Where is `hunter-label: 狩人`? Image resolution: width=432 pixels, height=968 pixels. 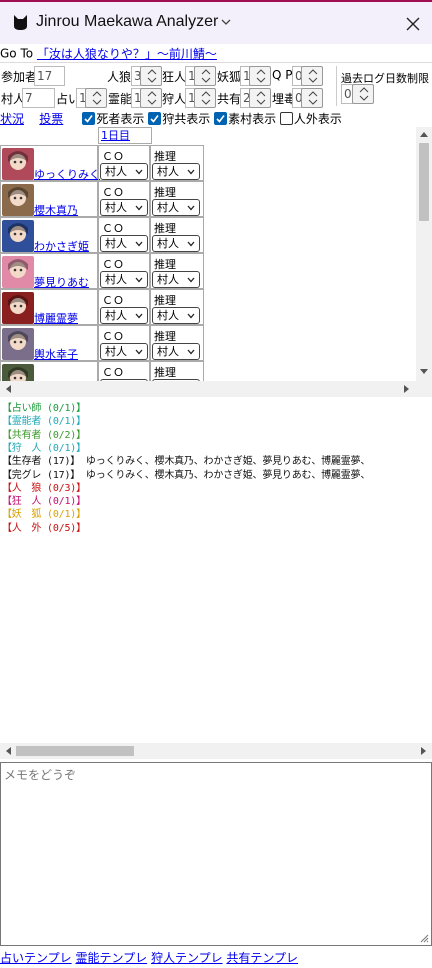 hunter-label: 狩人 is located at coordinates (174, 99).